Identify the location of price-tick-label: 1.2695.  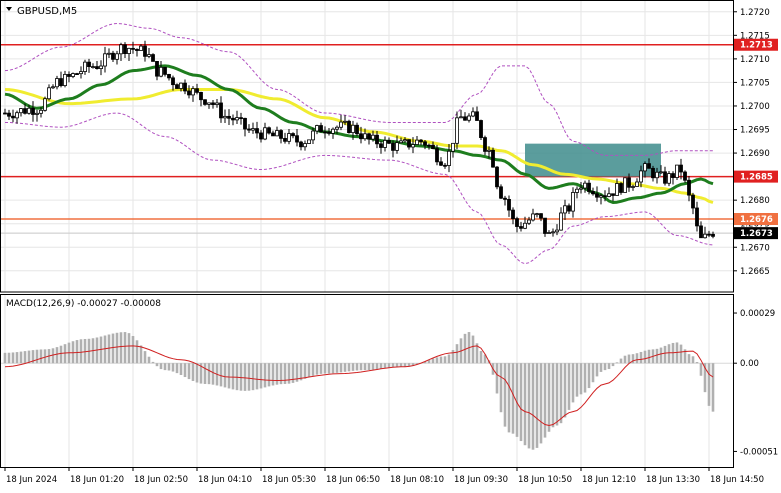
(755, 131).